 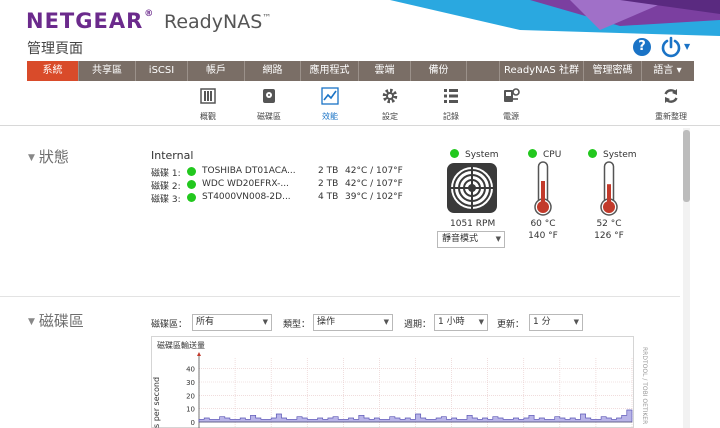 I want to click on chart-series-area, so click(x=415, y=416).